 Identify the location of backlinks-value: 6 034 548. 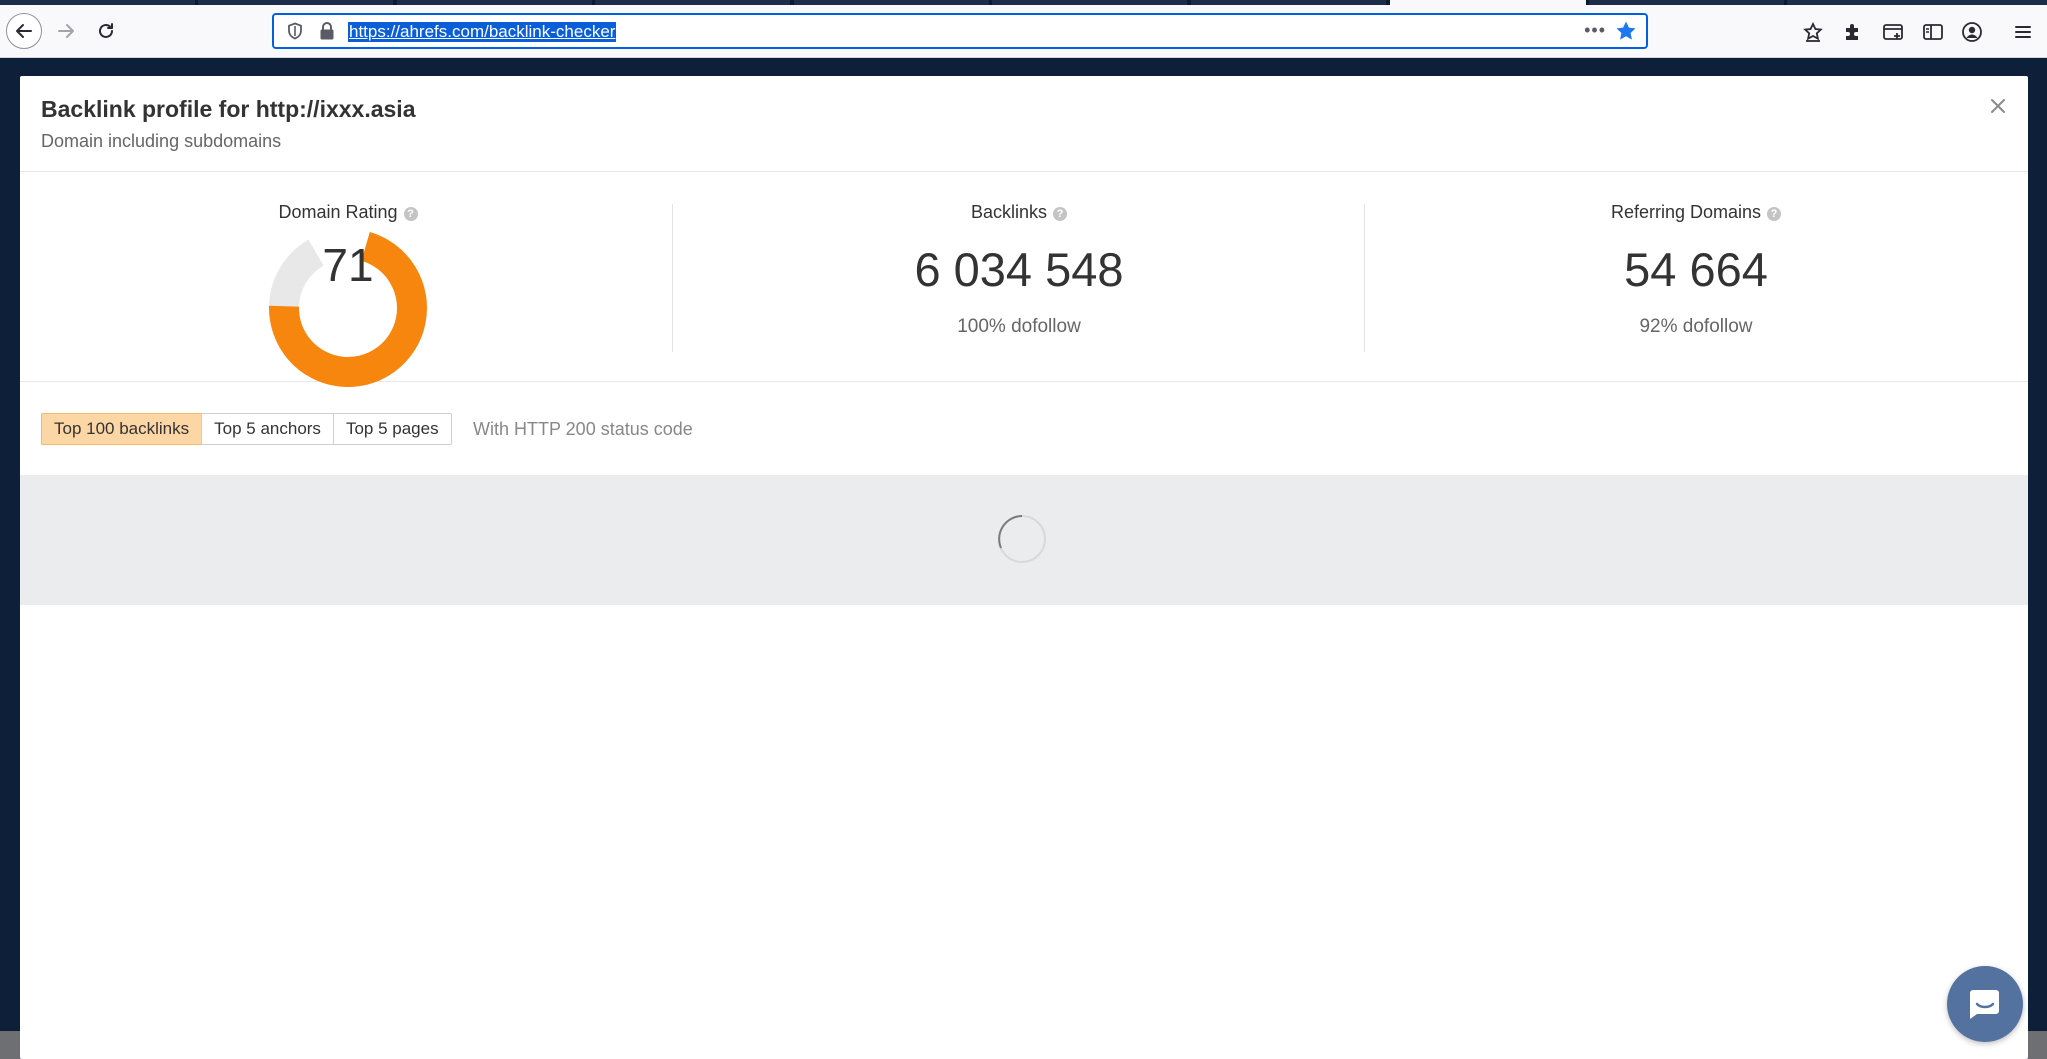
(1019, 269).